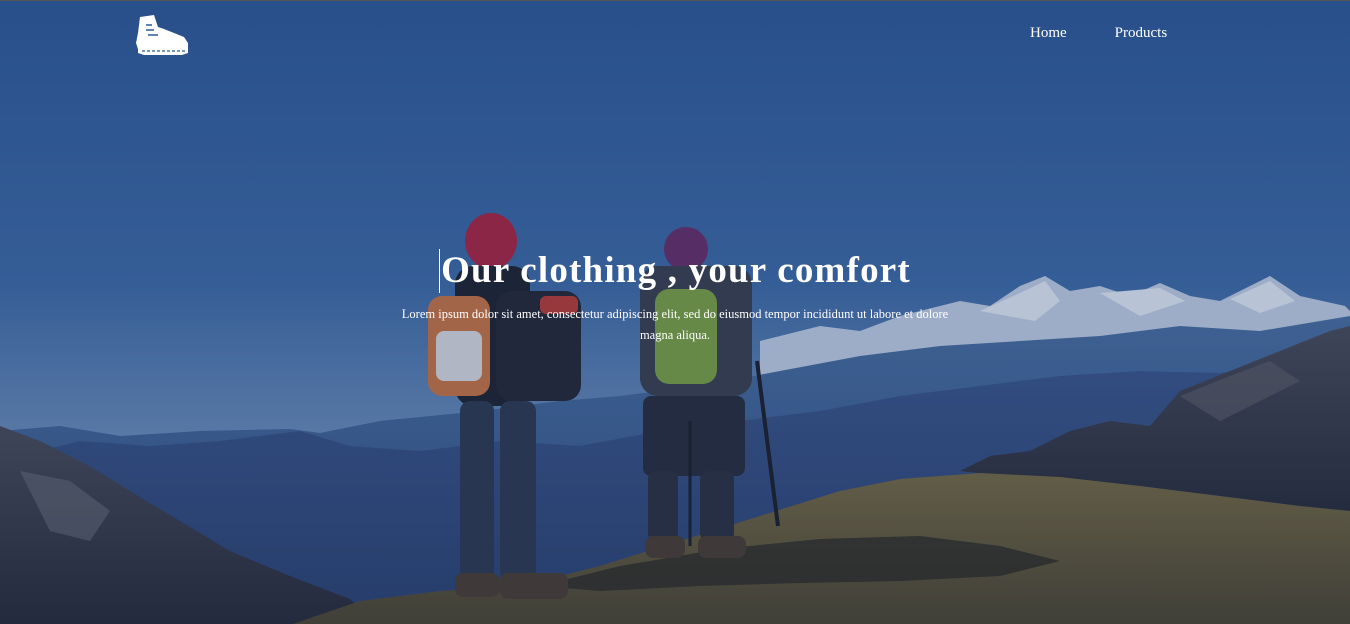 This screenshot has width=1350, height=624. I want to click on brand-logo, so click(163, 35).